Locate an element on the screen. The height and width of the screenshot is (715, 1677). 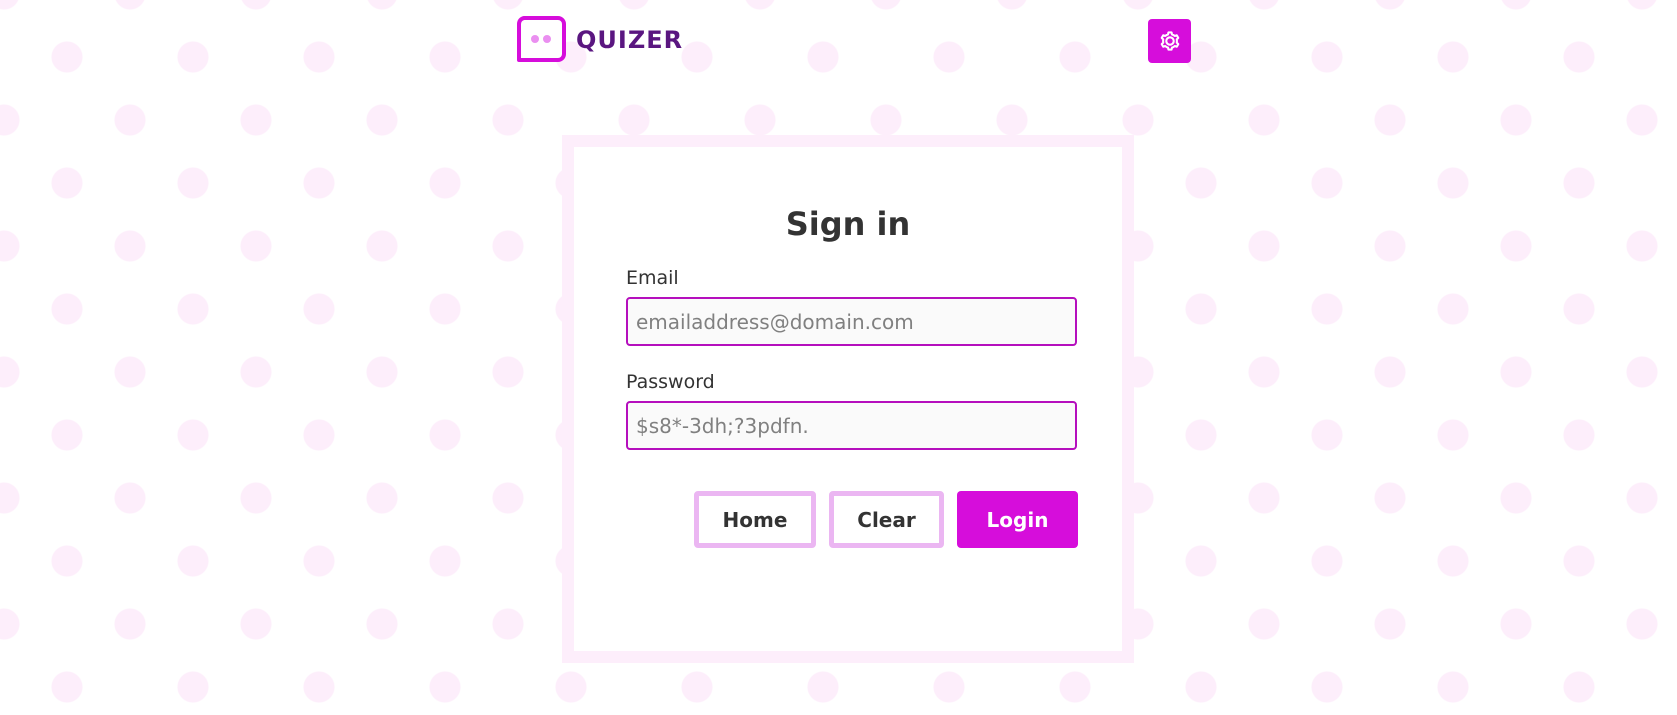
gear-icon is located at coordinates (1169, 41).